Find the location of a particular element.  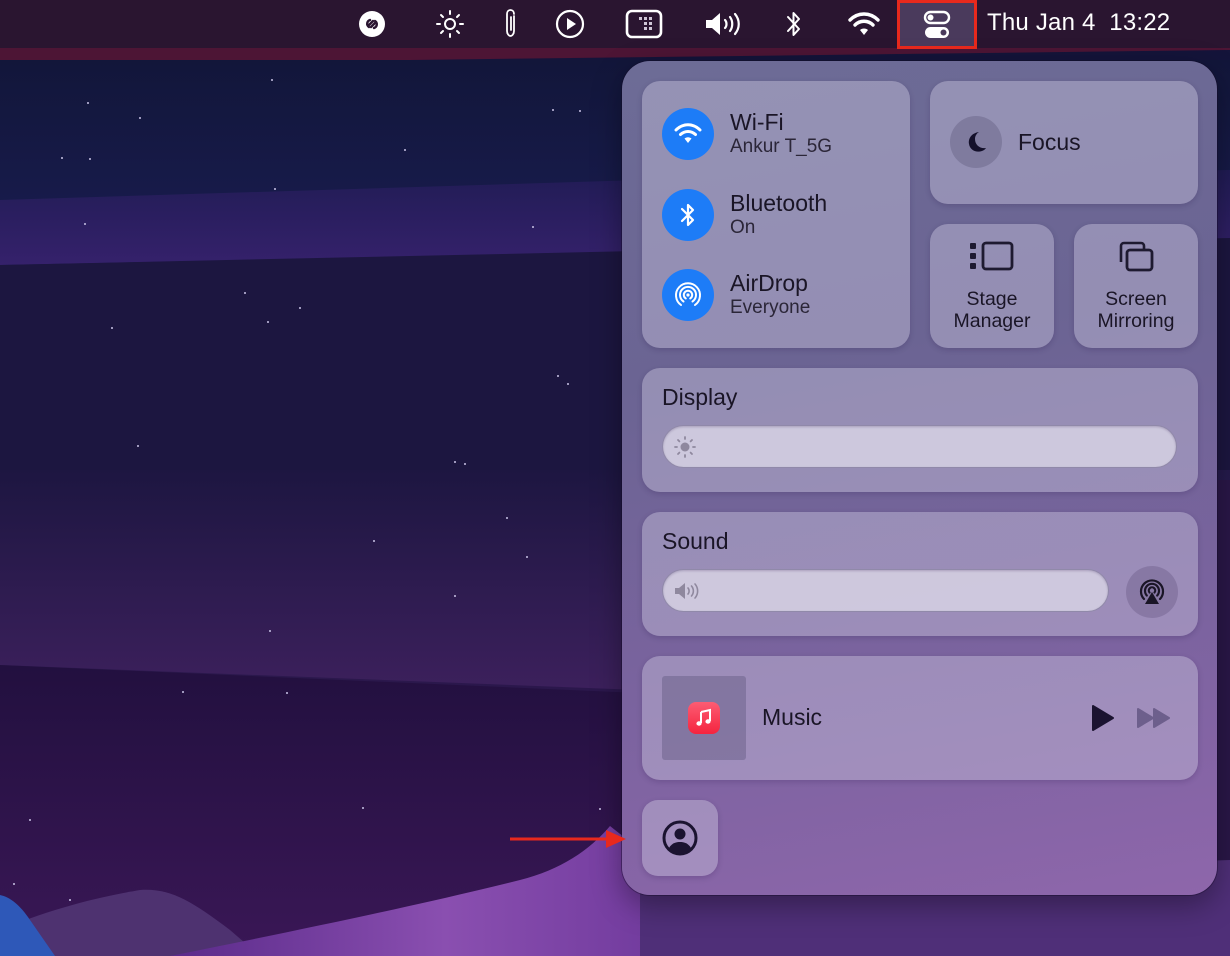

airplay-audio-icon is located at coordinates (1152, 591).